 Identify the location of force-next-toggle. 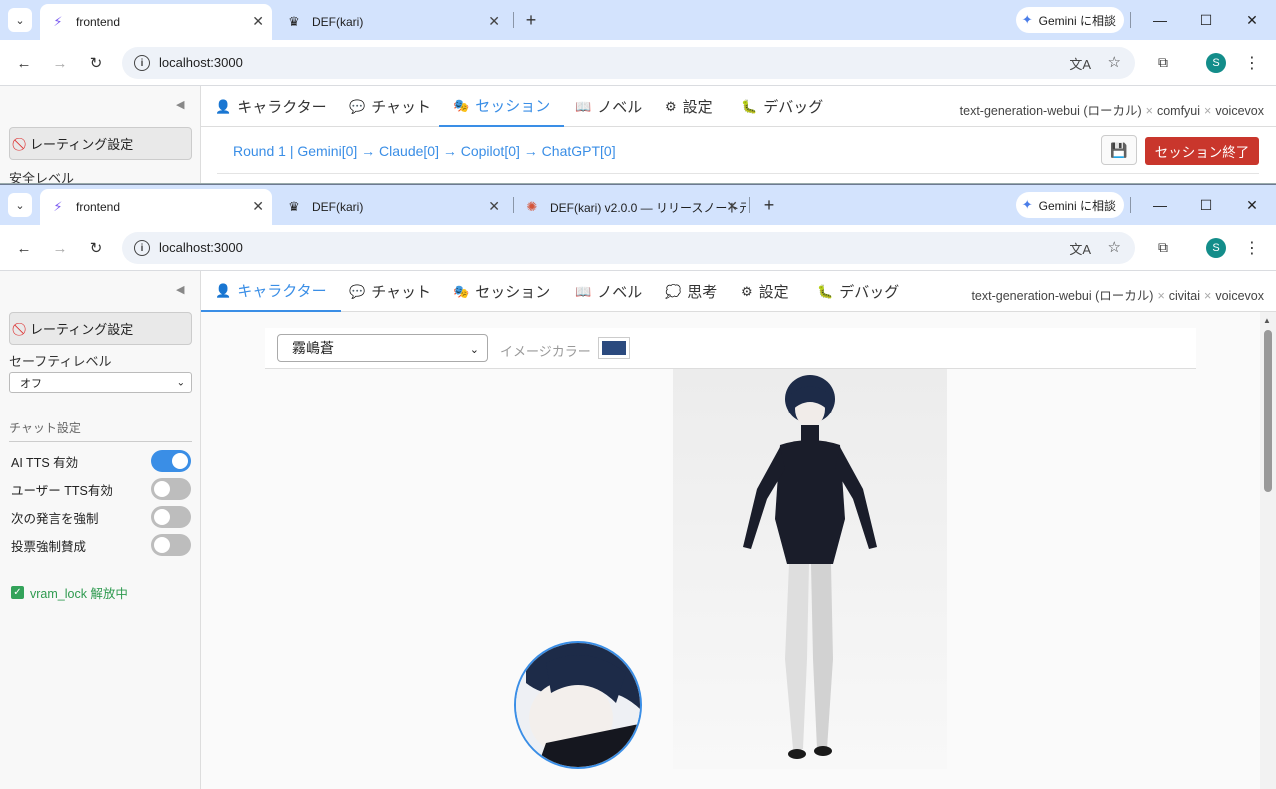
(171, 517).